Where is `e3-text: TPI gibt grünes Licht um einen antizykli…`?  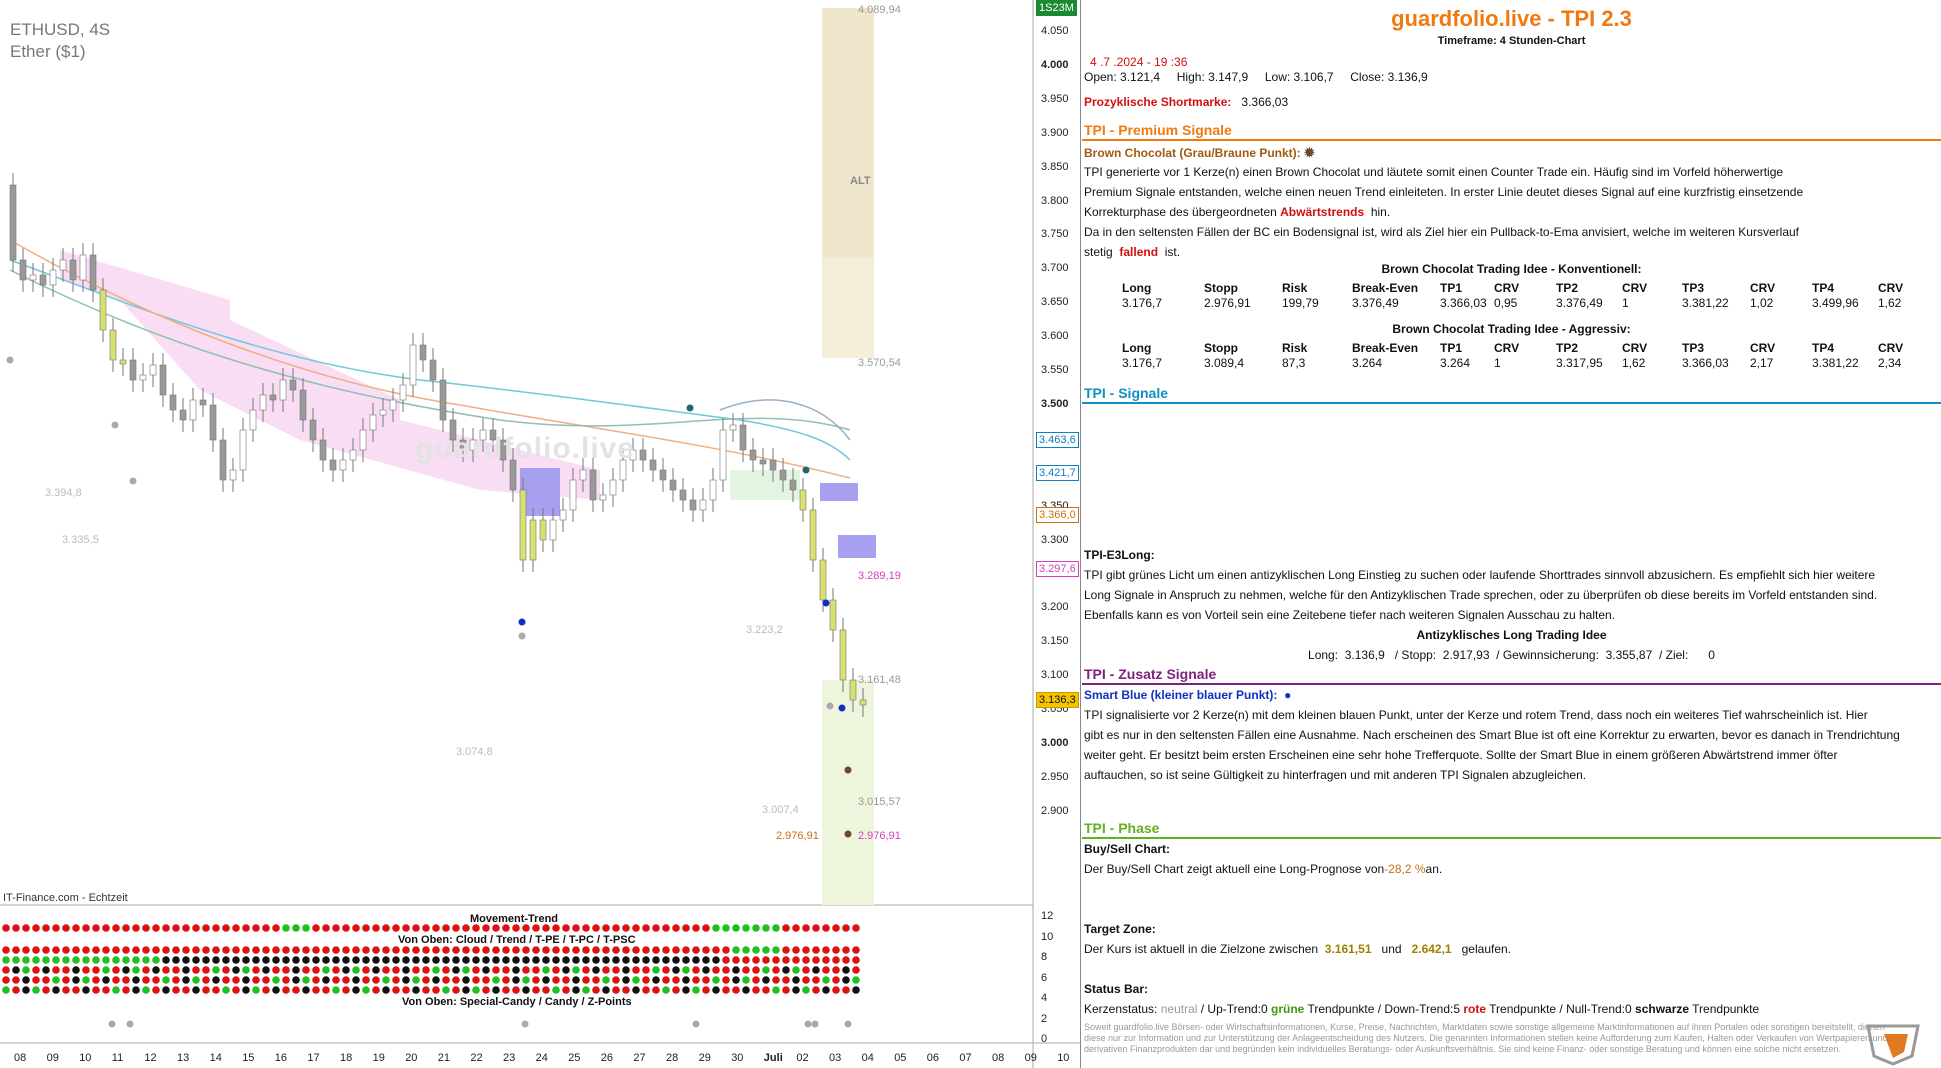
e3-text: TPI gibt grünes Licht um einen antizykli… is located at coordinates (1480, 575).